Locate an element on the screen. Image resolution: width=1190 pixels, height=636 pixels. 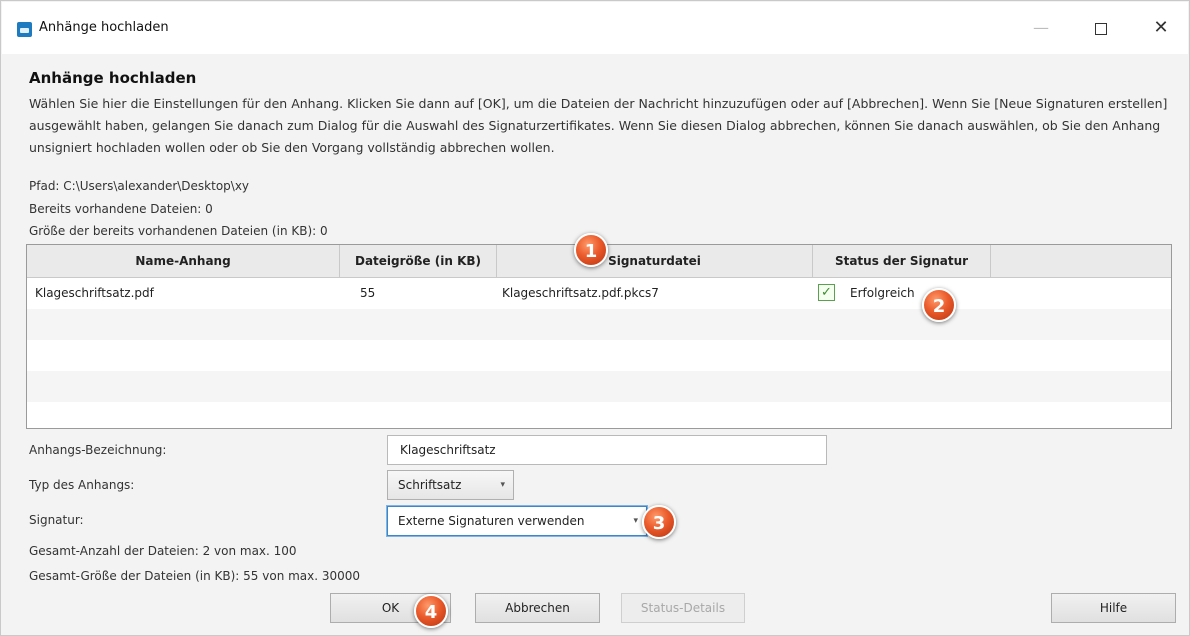
signature-value: Externe Signaturen verwenden is located at coordinates (491, 521).